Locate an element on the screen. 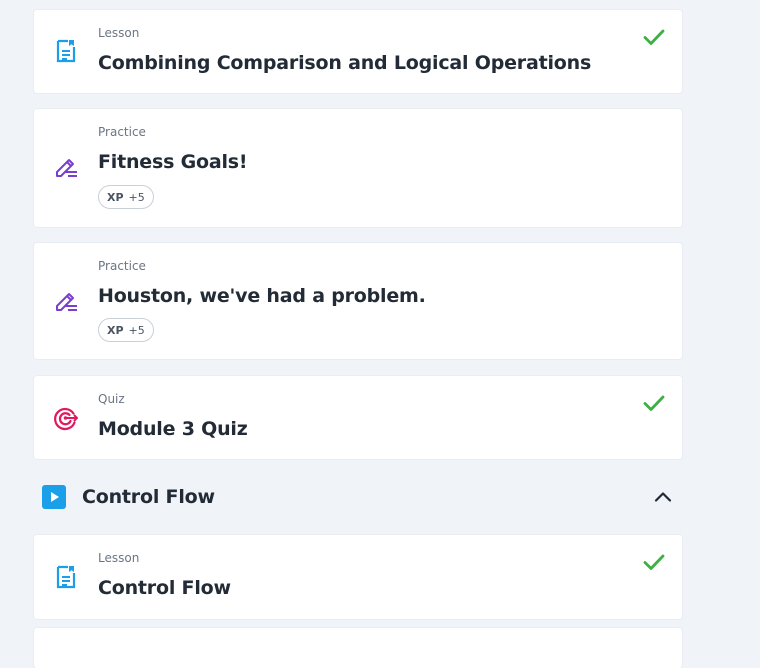 Image resolution: width=760 pixels, height=668 pixels. lesson-card: Lesson Control Flow is located at coordinates (358, 577).